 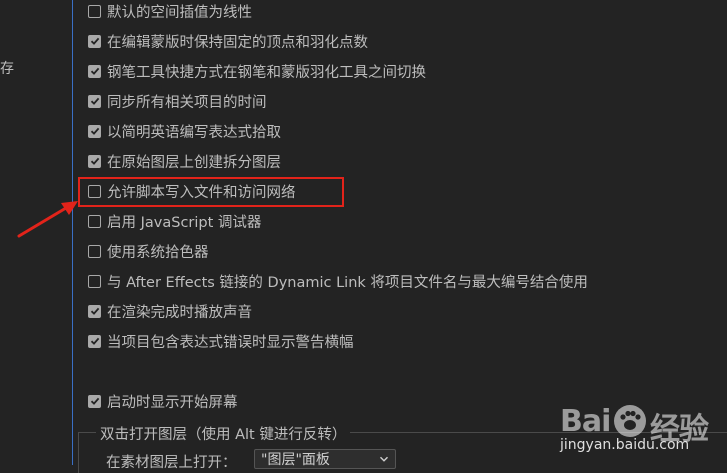 I want to click on option-label: 在渲染完成时播放声音, so click(x=179, y=312).